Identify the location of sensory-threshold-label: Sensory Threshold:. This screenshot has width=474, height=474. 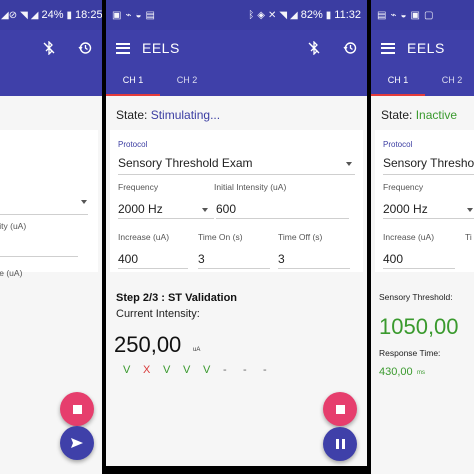
(416, 297).